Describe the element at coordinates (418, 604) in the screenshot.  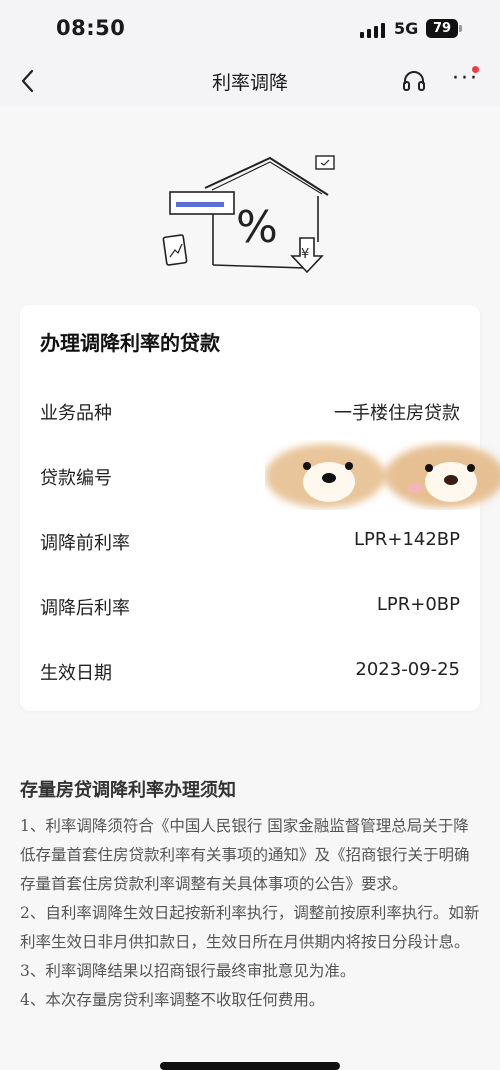
I see `row-value: LPR+0BP` at that location.